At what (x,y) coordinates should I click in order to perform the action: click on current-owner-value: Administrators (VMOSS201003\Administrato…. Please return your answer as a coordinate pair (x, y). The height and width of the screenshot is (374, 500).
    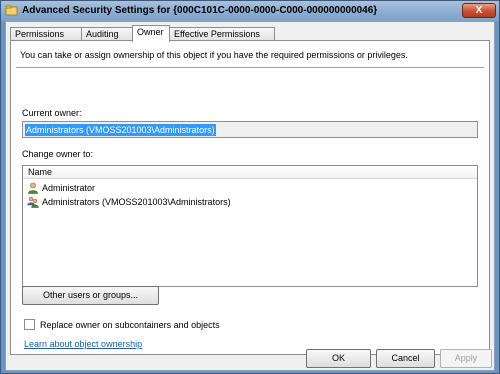
    Looking at the image, I should click on (120, 130).